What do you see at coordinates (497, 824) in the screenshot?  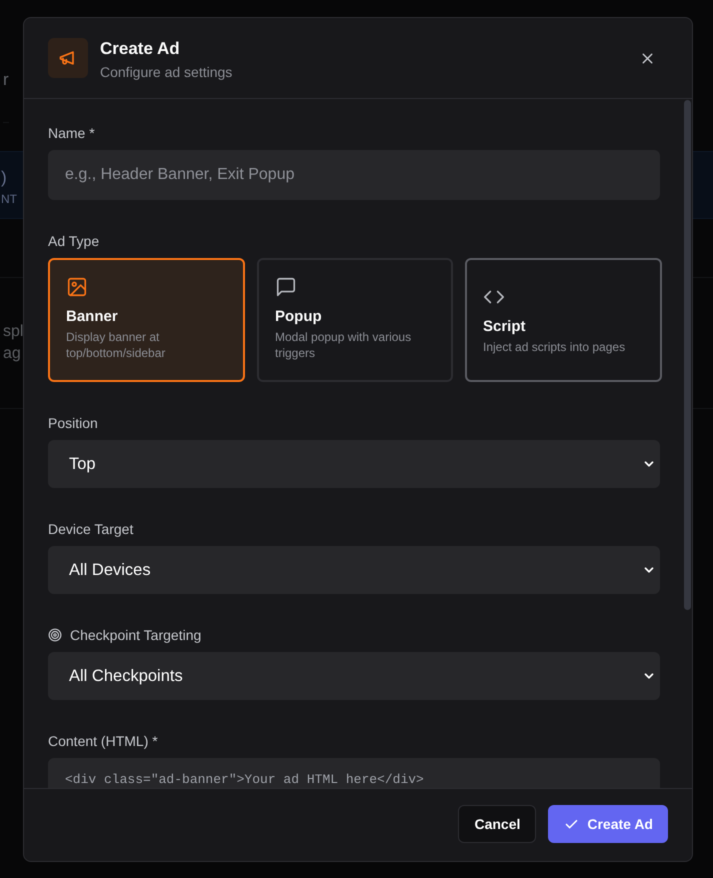 I see `cancel-button: Cancel` at bounding box center [497, 824].